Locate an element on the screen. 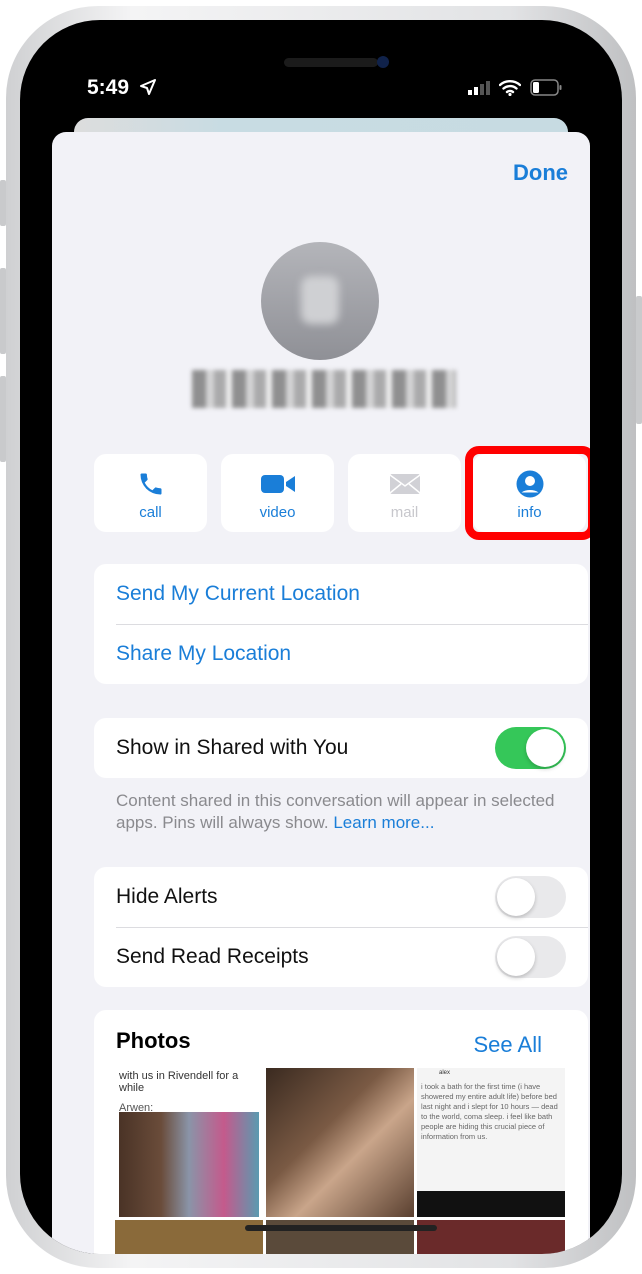 This screenshot has width=642, height=1274. hide-alerts-row: Hide Alerts is located at coordinates (341, 897).